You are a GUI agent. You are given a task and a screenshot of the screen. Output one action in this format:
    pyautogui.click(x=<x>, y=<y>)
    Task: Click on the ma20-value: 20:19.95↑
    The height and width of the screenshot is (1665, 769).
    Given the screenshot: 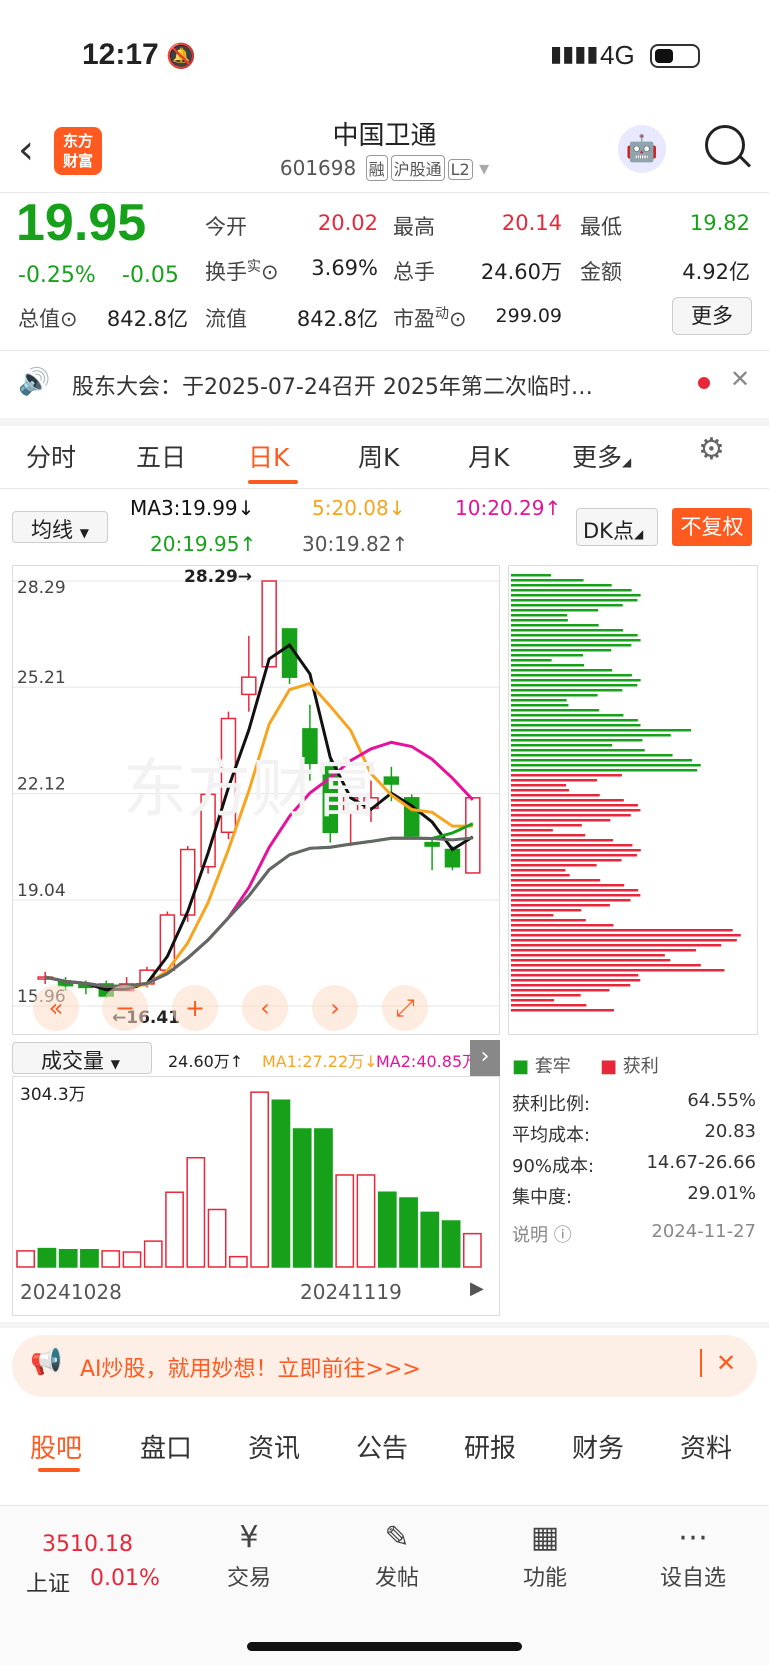 What is the action you would take?
    pyautogui.click(x=203, y=544)
    